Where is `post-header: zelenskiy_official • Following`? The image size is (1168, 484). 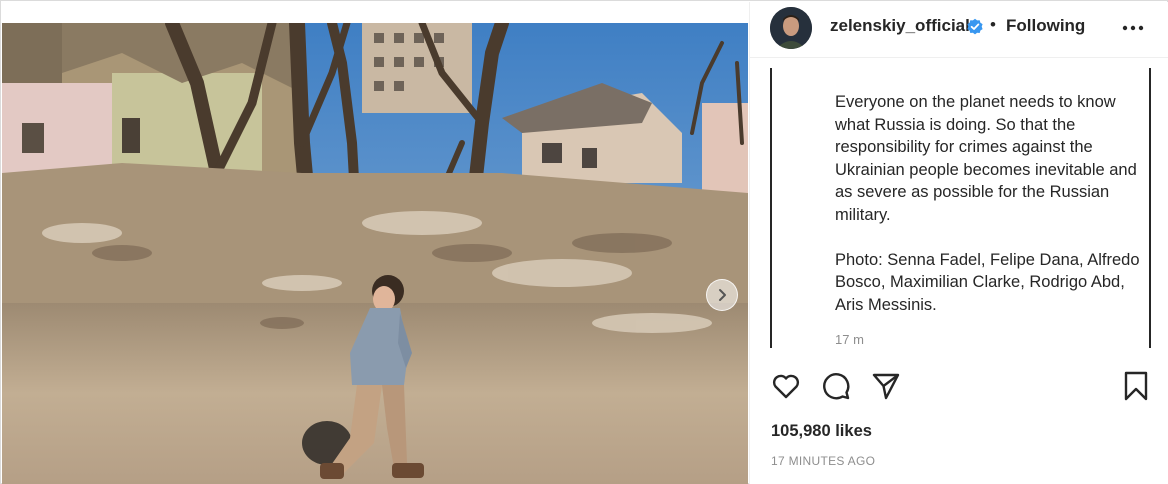 post-header: zelenskiy_official • Following is located at coordinates (959, 30).